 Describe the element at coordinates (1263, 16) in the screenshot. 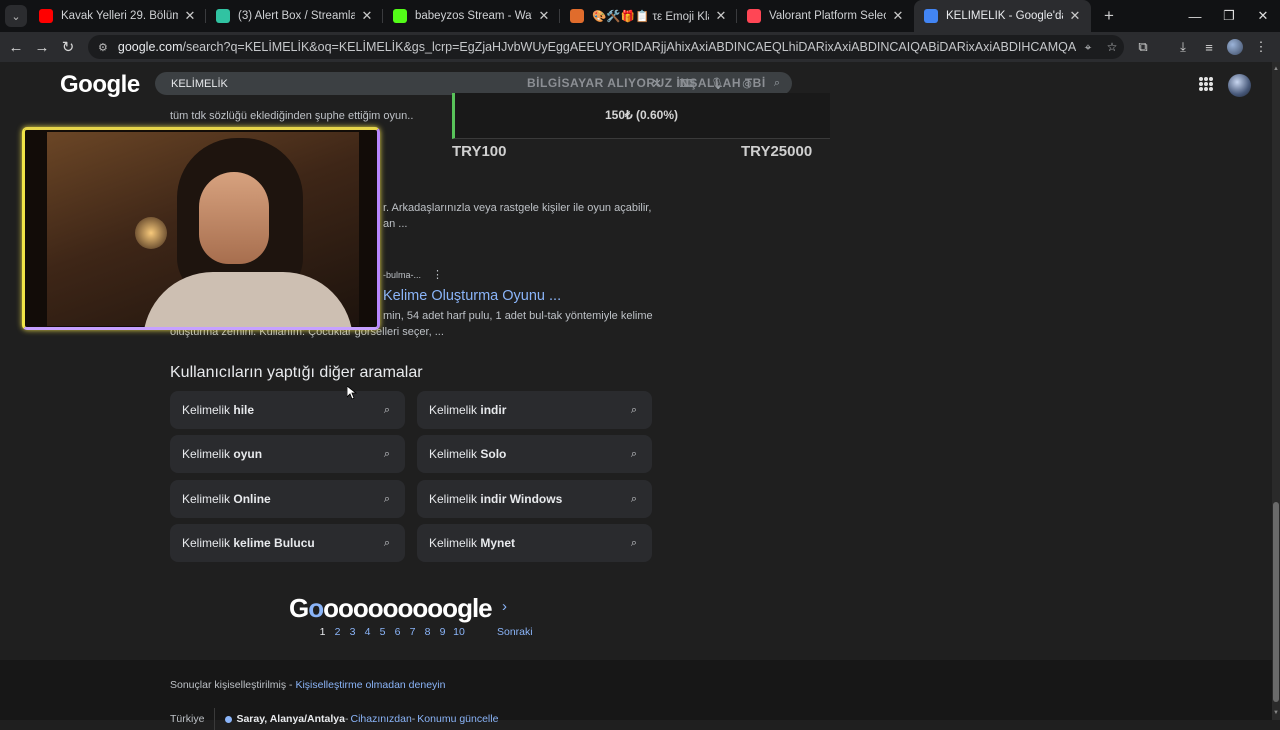

I see `close-window-icon: ✕` at that location.